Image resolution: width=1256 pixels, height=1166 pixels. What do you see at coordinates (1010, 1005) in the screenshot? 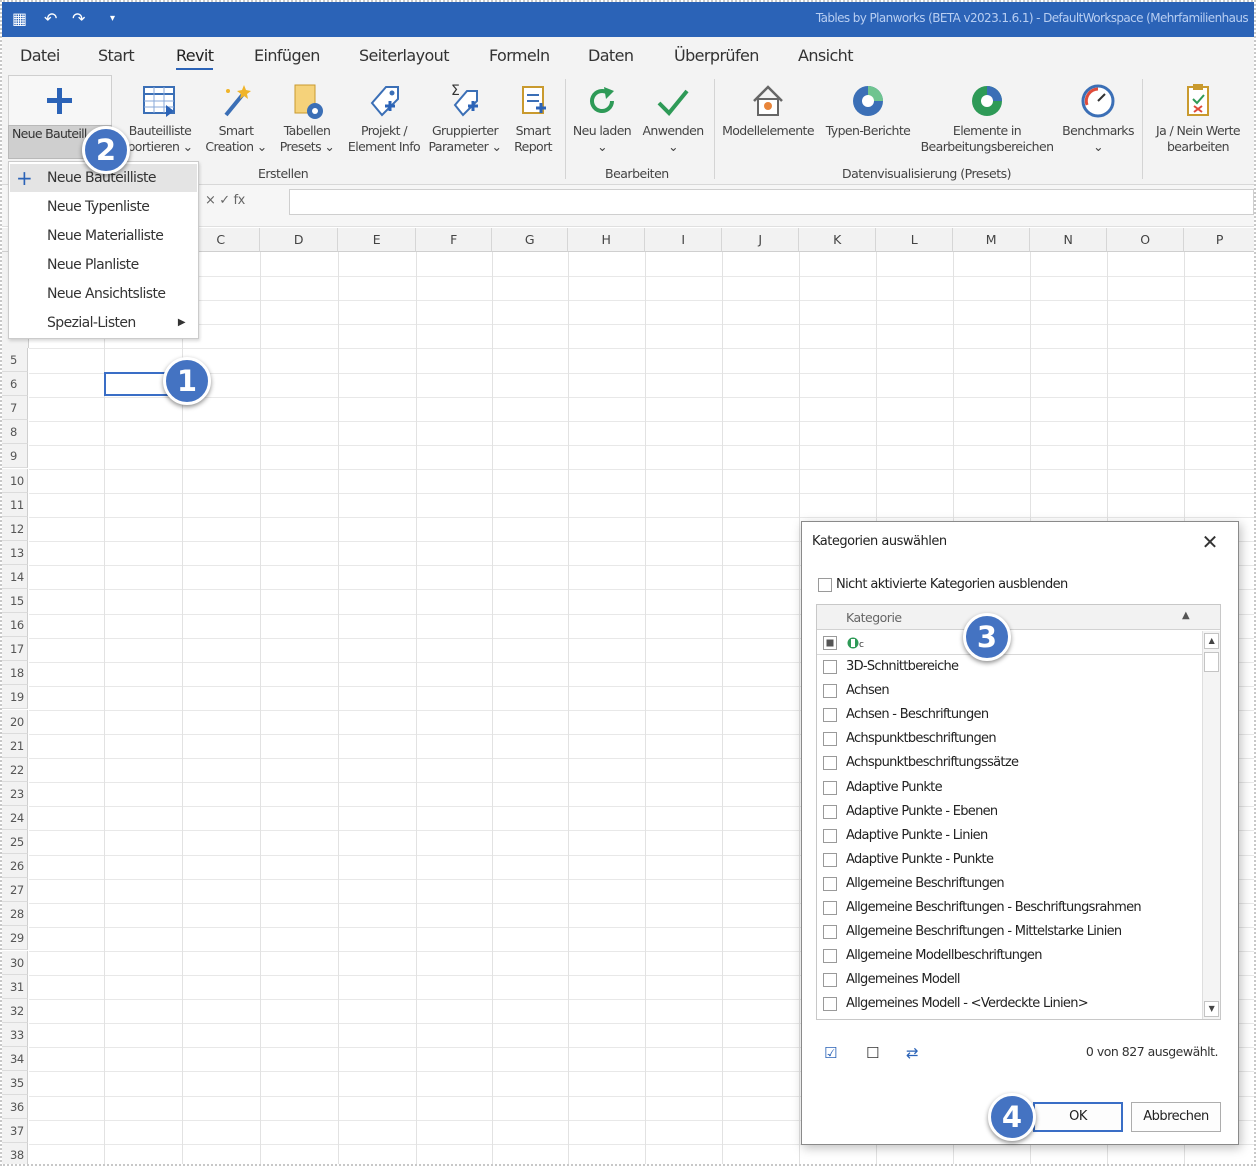
I see `category-row: Allgemeines Modell - <Verdeckte Linien>` at bounding box center [1010, 1005].